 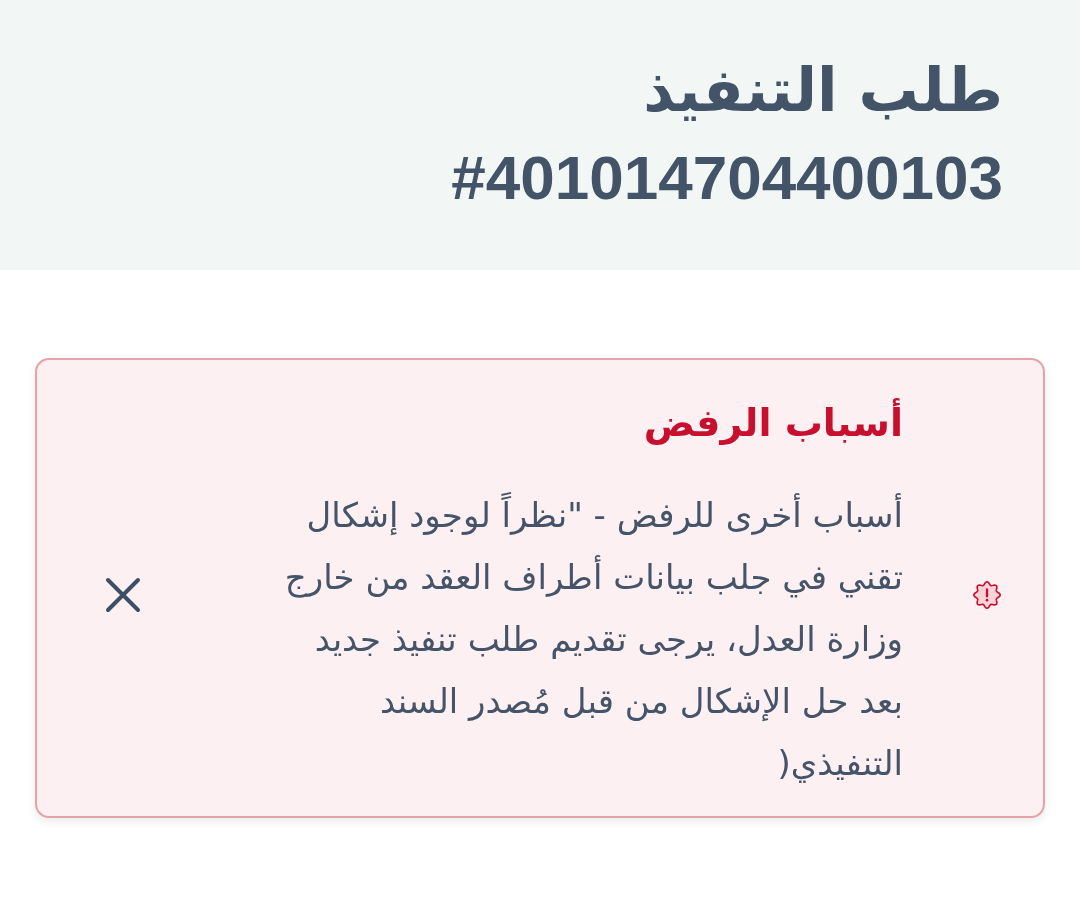 What do you see at coordinates (572, 423) in the screenshot?
I see `alert-title: أسباب الرفض` at bounding box center [572, 423].